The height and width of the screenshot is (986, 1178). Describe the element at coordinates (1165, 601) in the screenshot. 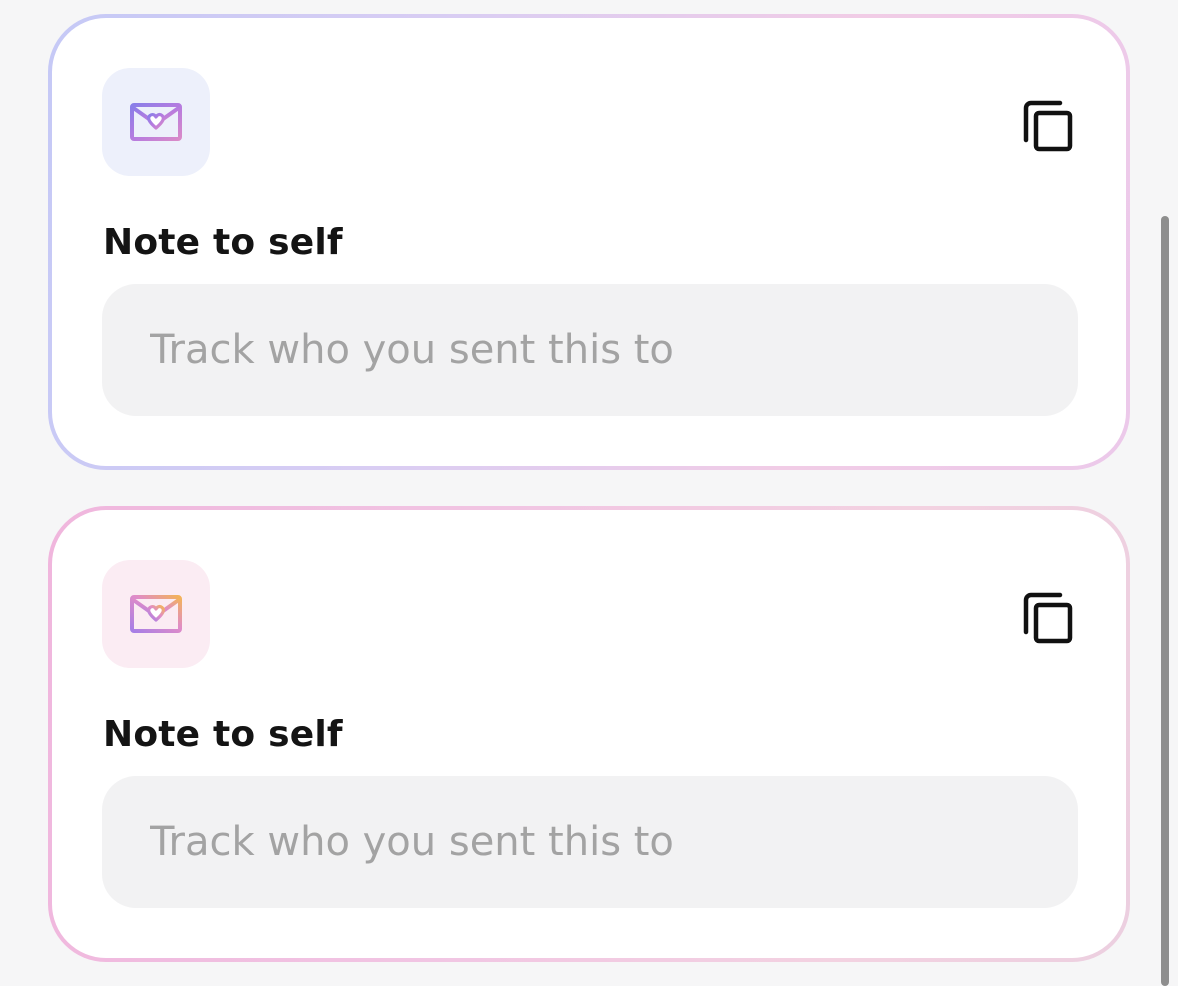

I see `scrollbar` at that location.